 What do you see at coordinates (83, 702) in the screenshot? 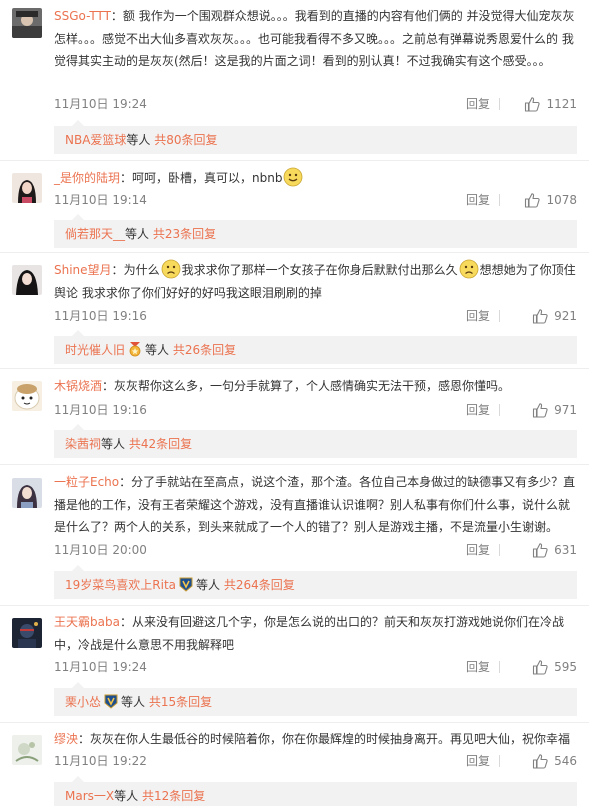
I see `sub-reply-user: 栗小怂` at bounding box center [83, 702].